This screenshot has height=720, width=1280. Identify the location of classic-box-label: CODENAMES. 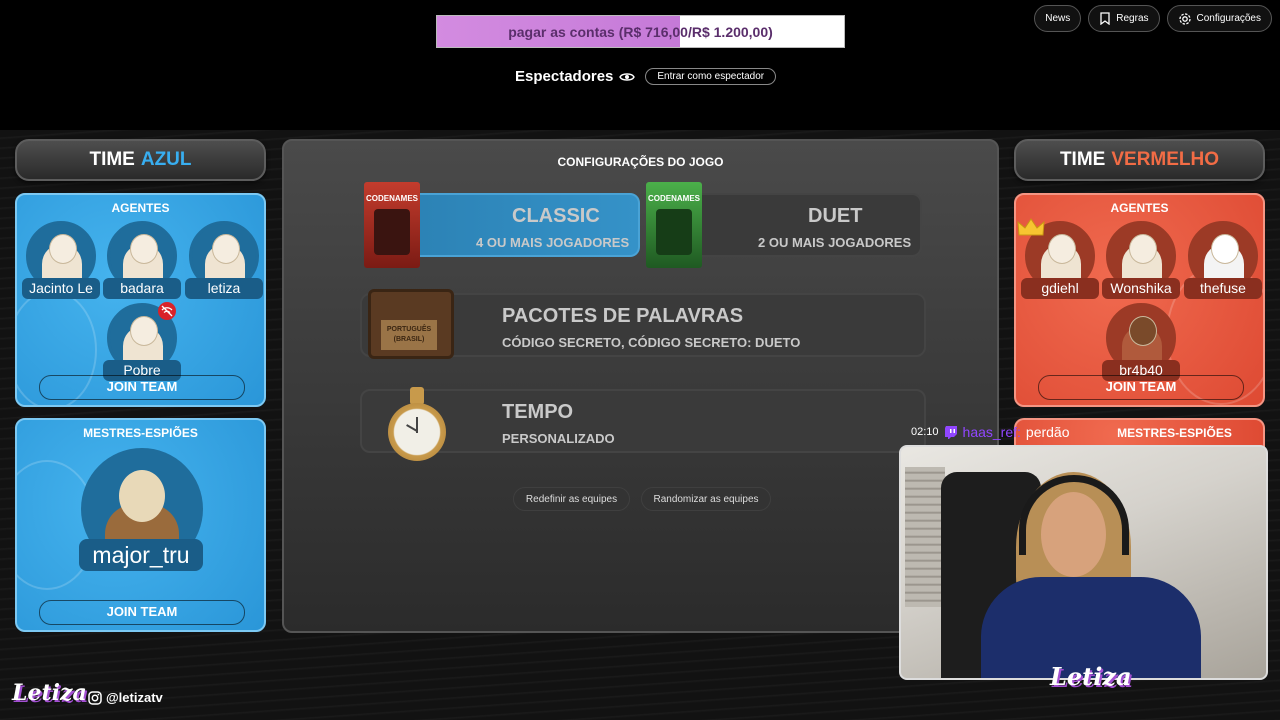
(391, 198).